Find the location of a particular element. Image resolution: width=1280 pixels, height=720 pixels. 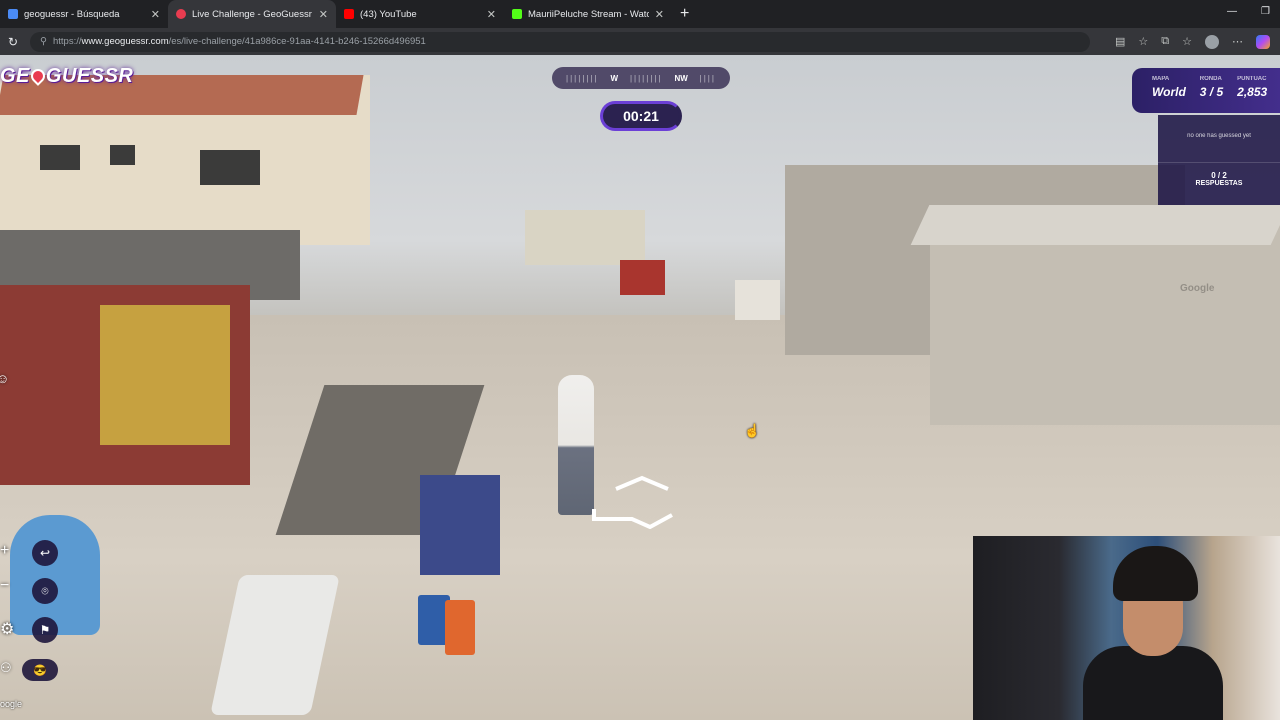

compass-ticks: |||| is located at coordinates (707, 78).